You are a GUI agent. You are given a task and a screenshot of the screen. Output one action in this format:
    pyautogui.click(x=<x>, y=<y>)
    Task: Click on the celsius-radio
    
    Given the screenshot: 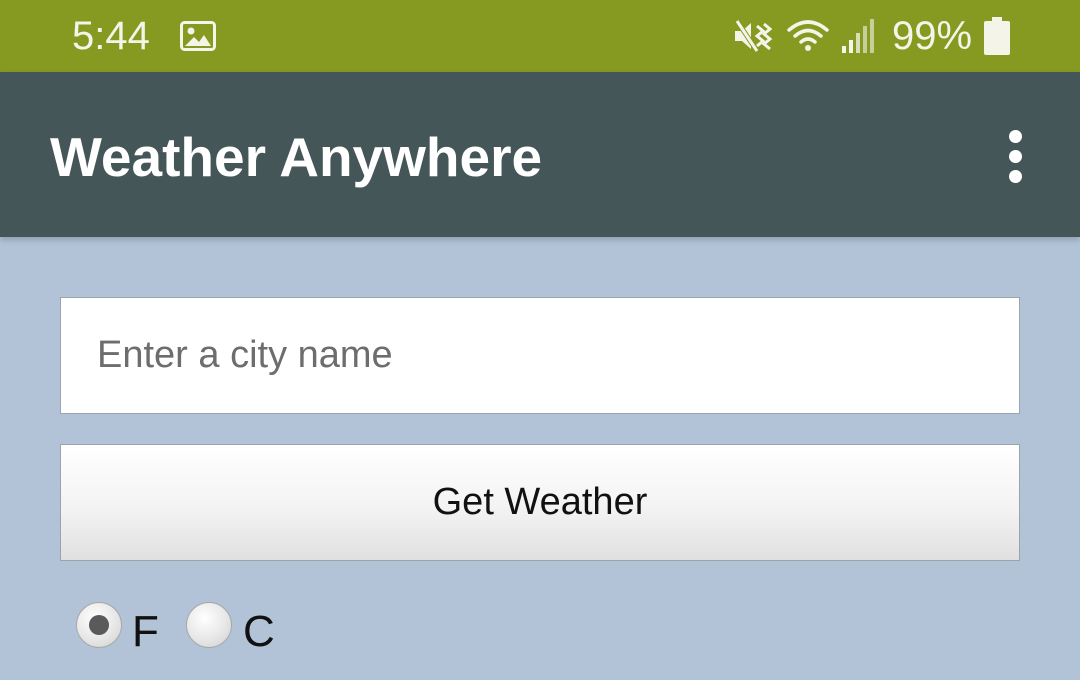 What is the action you would take?
    pyautogui.click(x=209, y=625)
    